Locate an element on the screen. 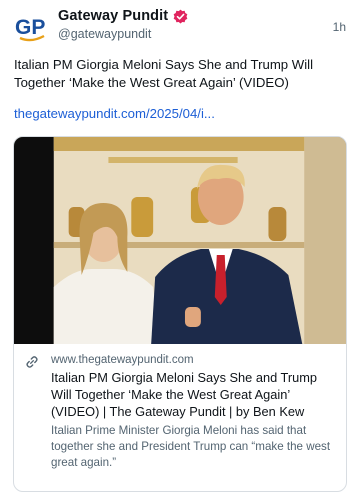  post-header: GP Gateway Pundit @gatewaypundit 1h is located at coordinates (180, 27).